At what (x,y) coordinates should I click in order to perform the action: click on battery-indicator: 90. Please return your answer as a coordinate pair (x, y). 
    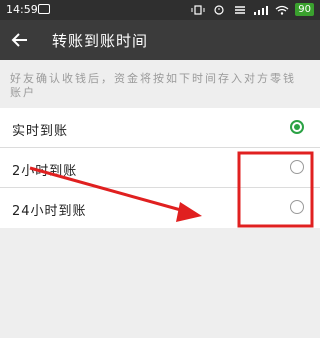
    Looking at the image, I should click on (304, 9).